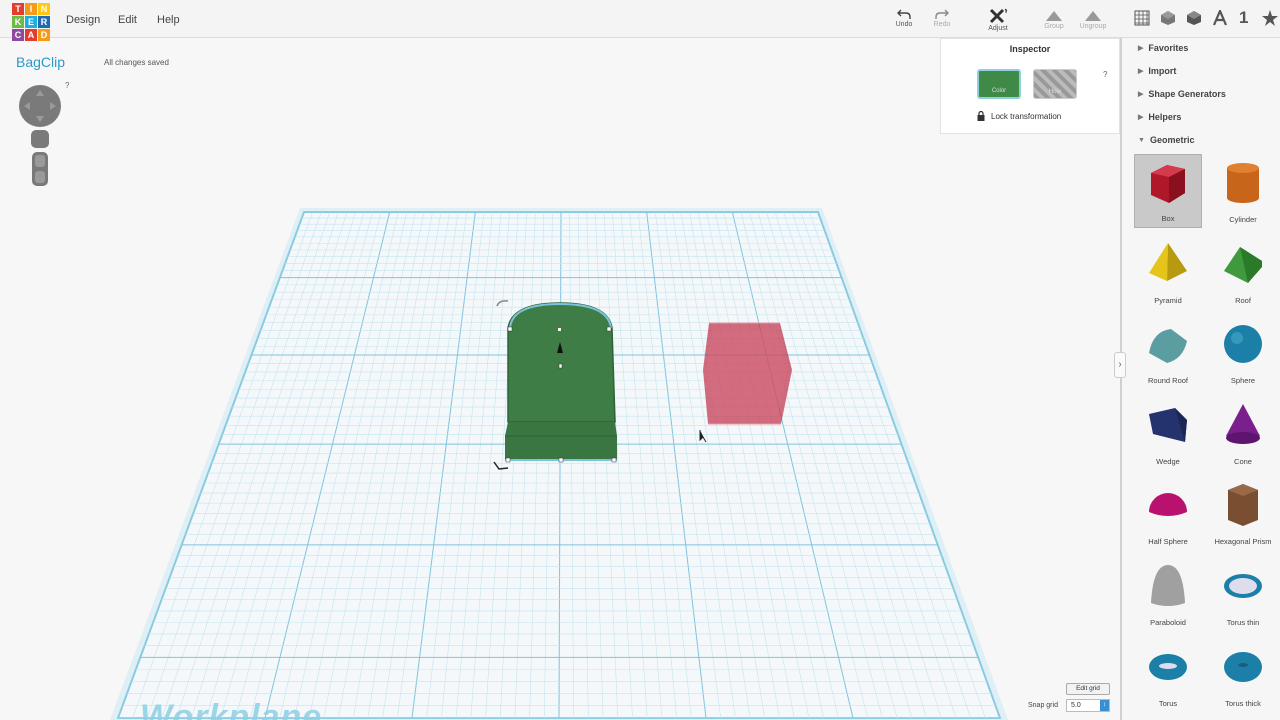  What do you see at coordinates (942, 24) in the screenshot?
I see `redo-label: Redo` at bounding box center [942, 24].